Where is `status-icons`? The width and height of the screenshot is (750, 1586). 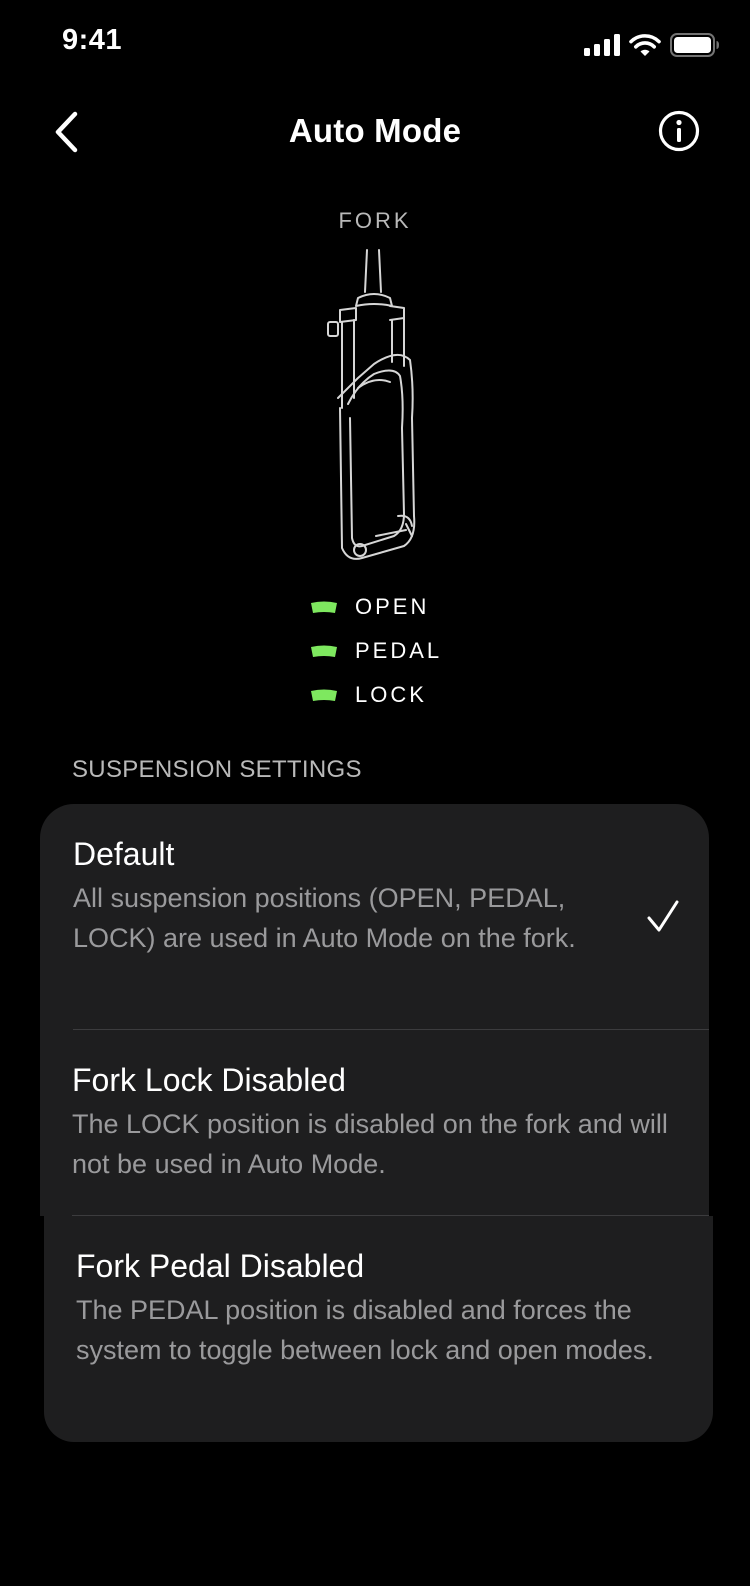
status-icons is located at coordinates (652, 45).